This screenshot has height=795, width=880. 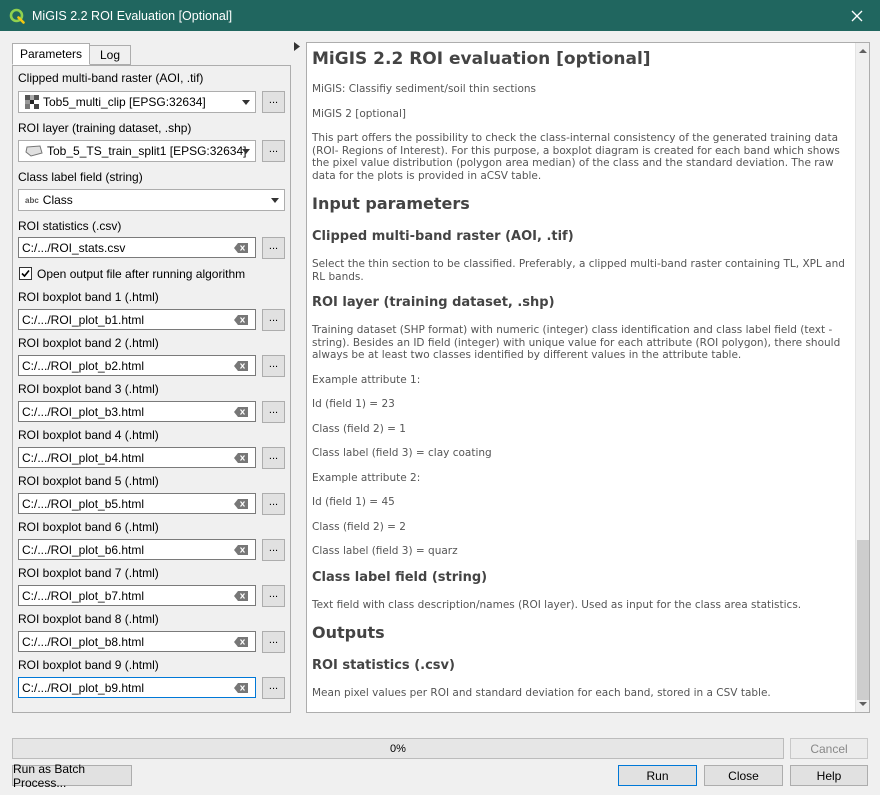 I want to click on help-subheading: ROI layer (training dataset, .shp), so click(x=433, y=302).